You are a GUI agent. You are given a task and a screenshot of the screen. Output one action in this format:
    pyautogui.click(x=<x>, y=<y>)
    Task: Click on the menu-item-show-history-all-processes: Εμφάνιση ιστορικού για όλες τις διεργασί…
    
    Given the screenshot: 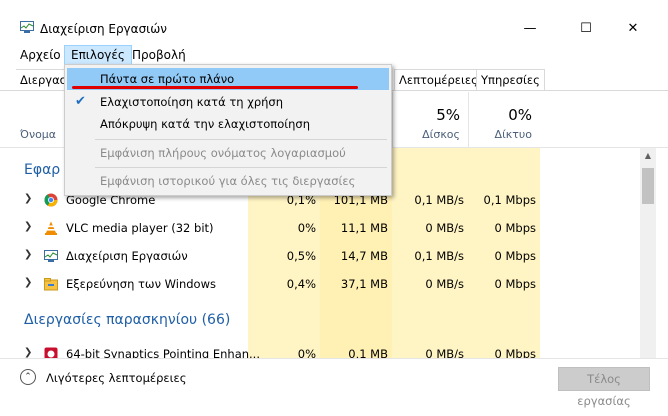 What is the action you would take?
    pyautogui.click(x=228, y=181)
    